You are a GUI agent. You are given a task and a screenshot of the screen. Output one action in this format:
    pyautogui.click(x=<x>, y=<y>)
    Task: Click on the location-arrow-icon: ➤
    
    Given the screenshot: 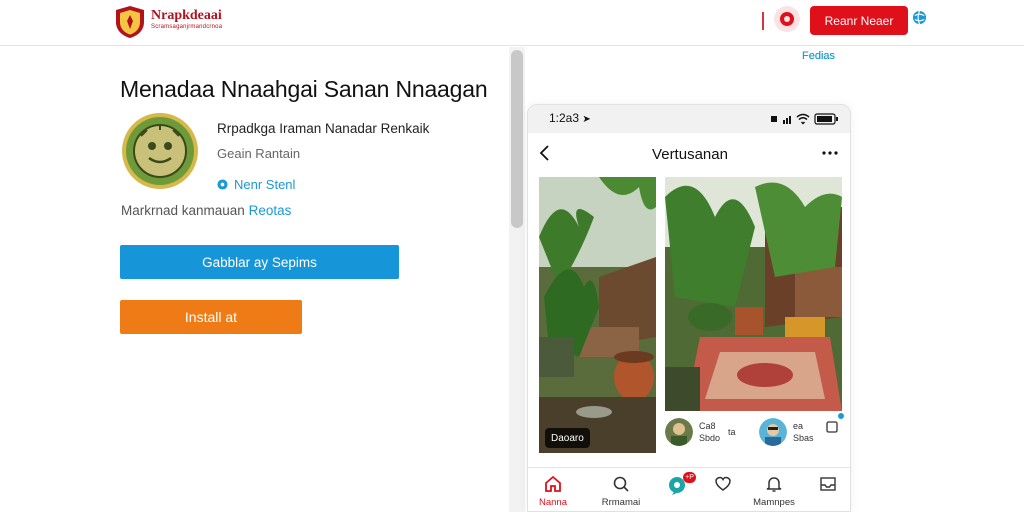 What is the action you would take?
    pyautogui.click(x=586, y=119)
    